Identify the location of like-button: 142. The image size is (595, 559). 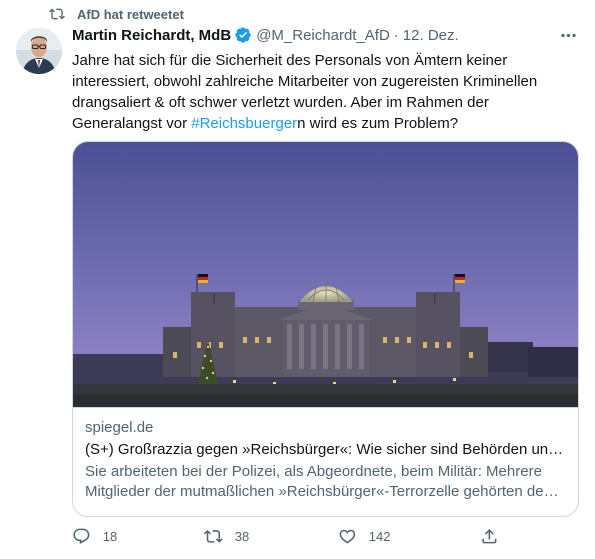
(364, 536).